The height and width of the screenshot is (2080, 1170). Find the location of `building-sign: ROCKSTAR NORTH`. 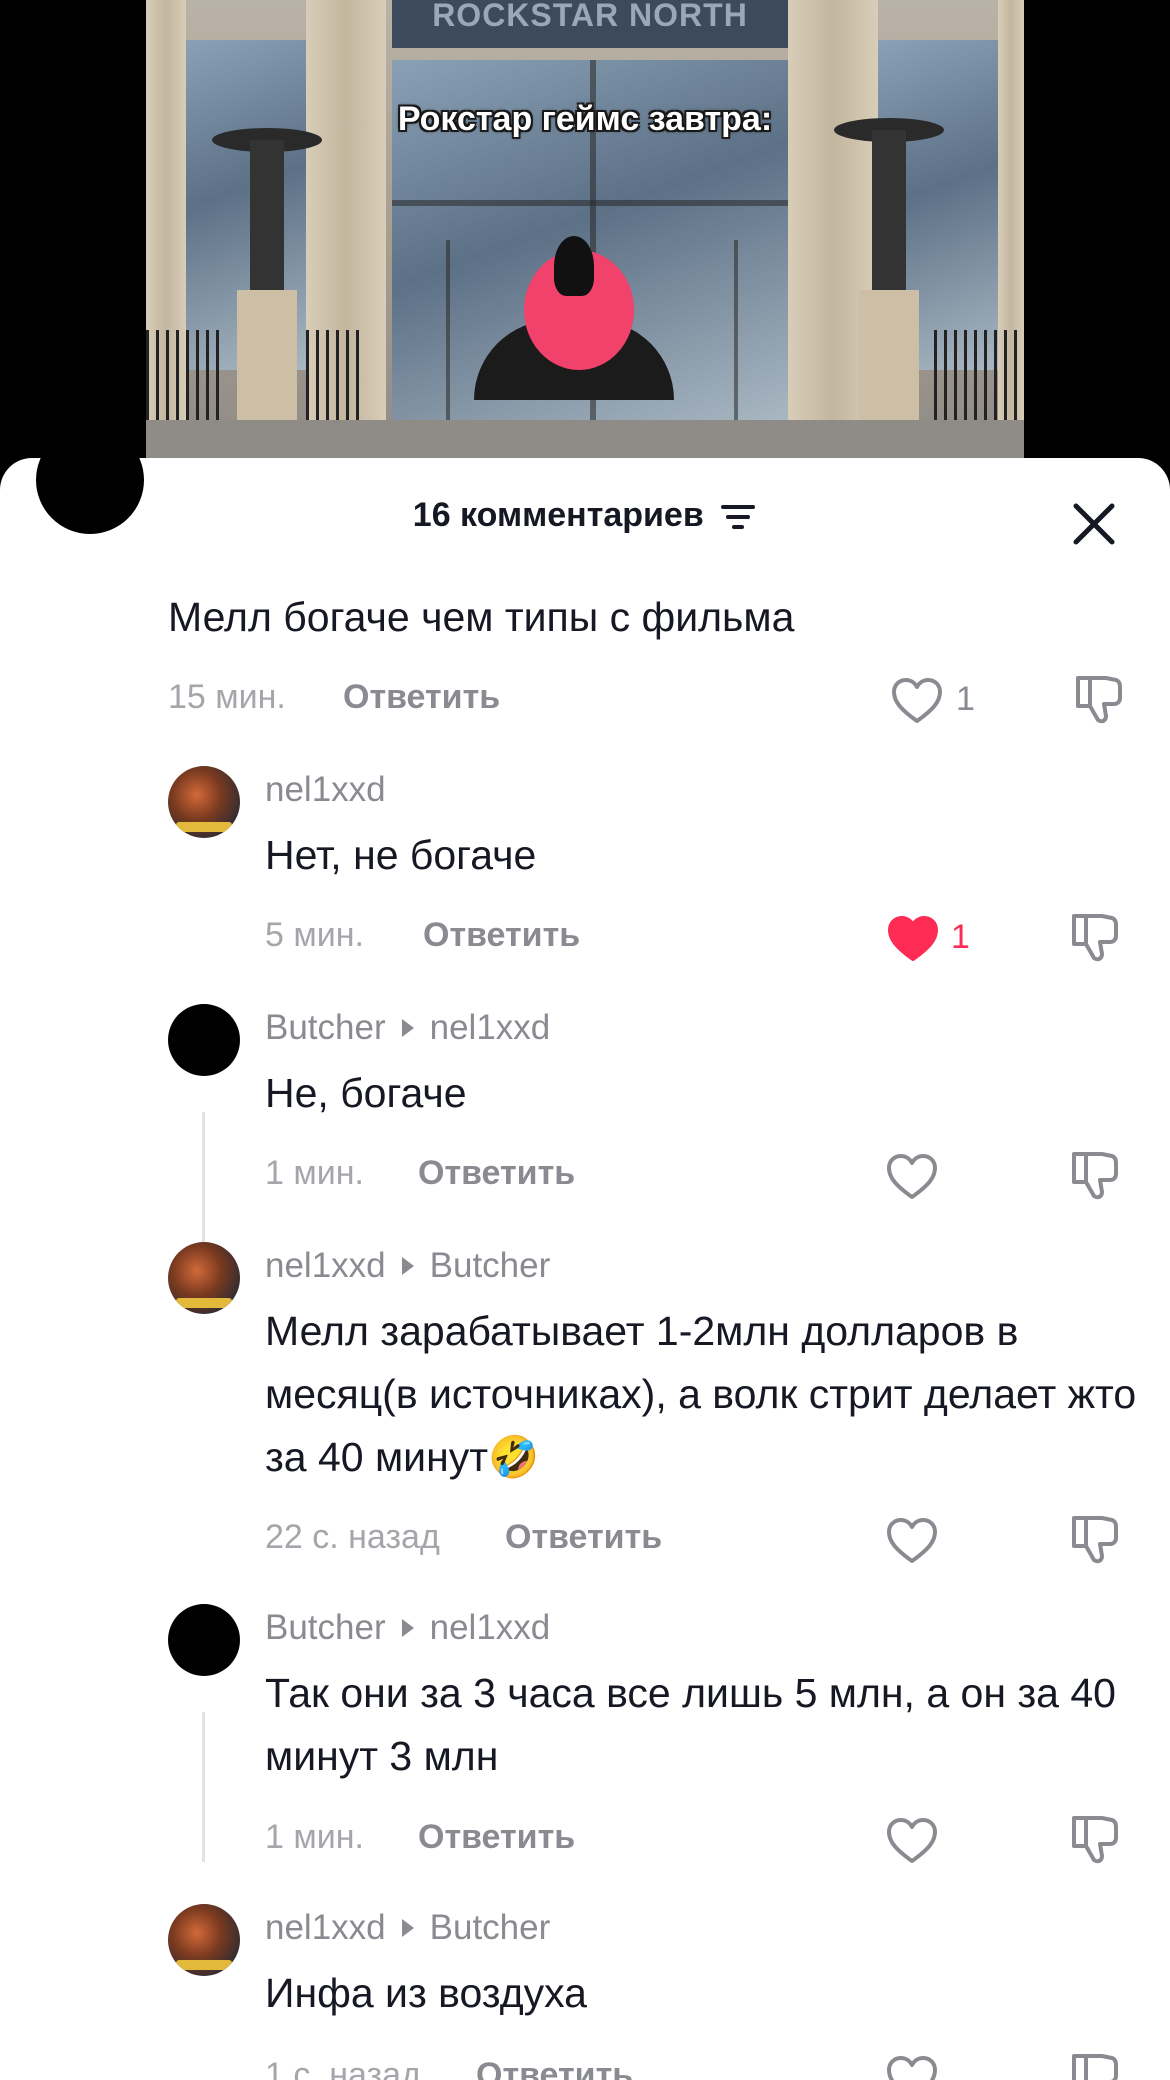

building-sign: ROCKSTAR NORTH is located at coordinates (590, 24).